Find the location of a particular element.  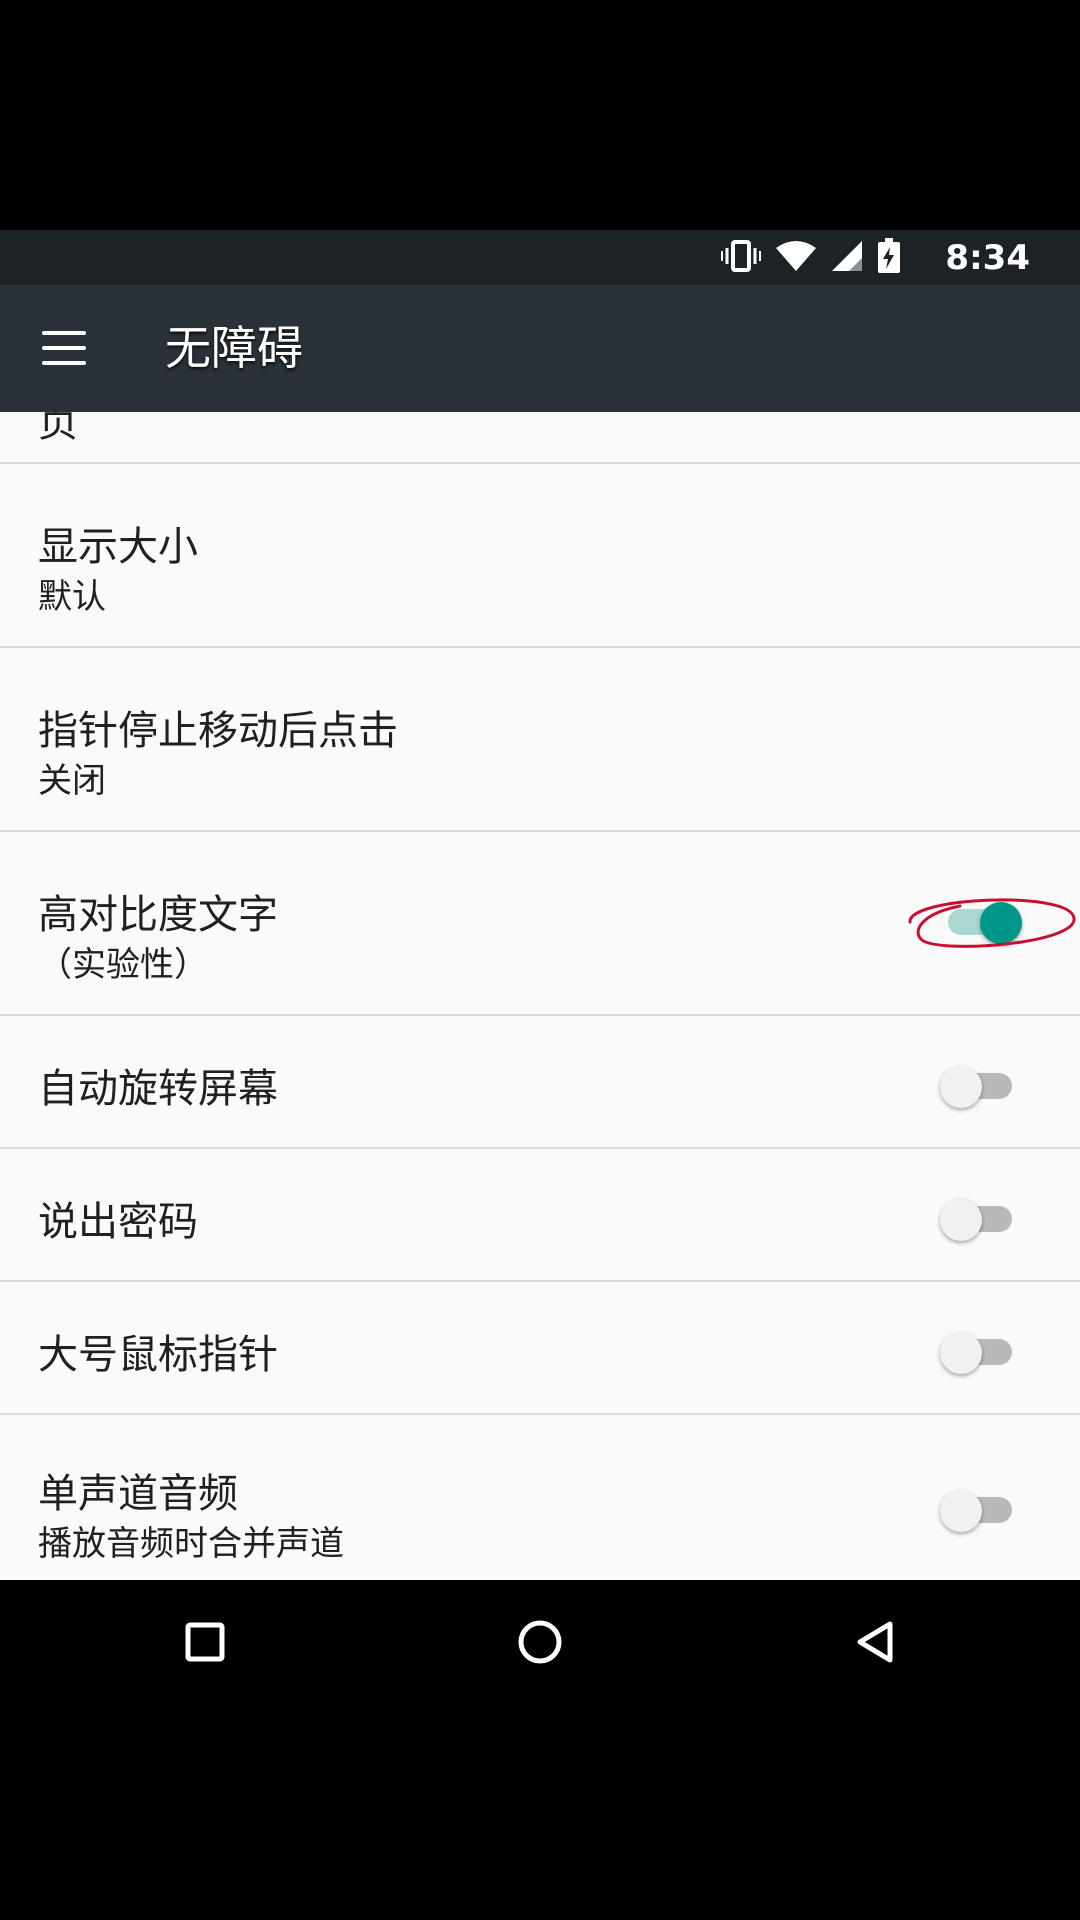

recents-icon is located at coordinates (205, 1642).